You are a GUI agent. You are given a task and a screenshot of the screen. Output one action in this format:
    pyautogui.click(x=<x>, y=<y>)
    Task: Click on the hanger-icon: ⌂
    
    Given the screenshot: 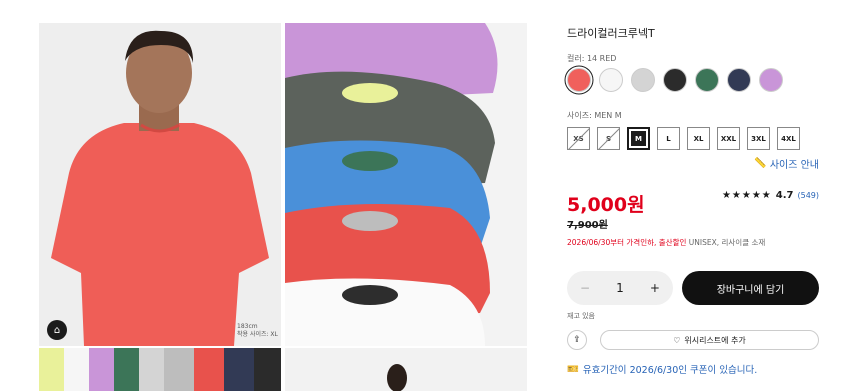 What is the action you would take?
    pyautogui.click(x=57, y=330)
    